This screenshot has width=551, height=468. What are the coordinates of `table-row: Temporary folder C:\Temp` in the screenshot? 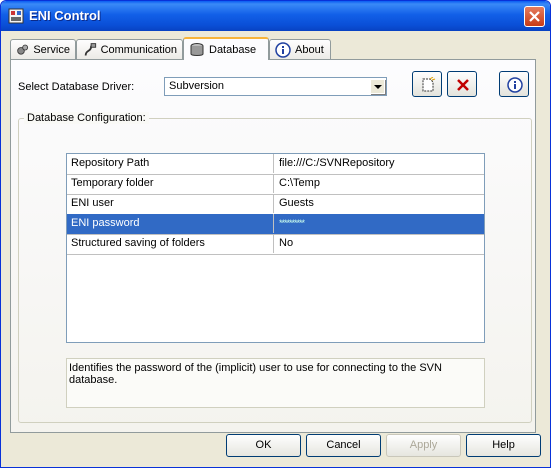 It's located at (275, 184).